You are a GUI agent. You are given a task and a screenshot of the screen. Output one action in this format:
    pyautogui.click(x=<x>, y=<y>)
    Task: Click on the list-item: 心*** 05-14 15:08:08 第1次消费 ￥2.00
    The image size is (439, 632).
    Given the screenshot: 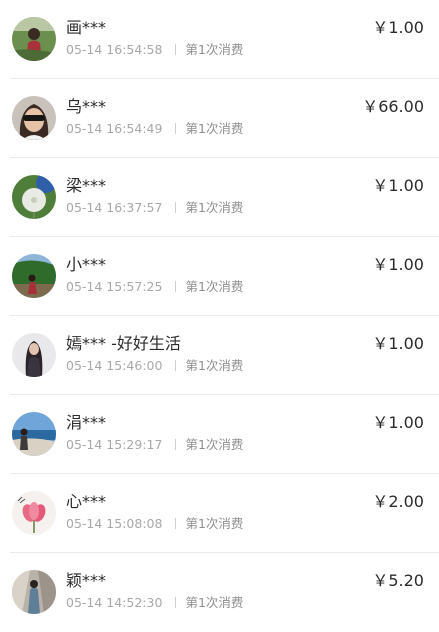 What is the action you would take?
    pyautogui.click(x=219, y=513)
    